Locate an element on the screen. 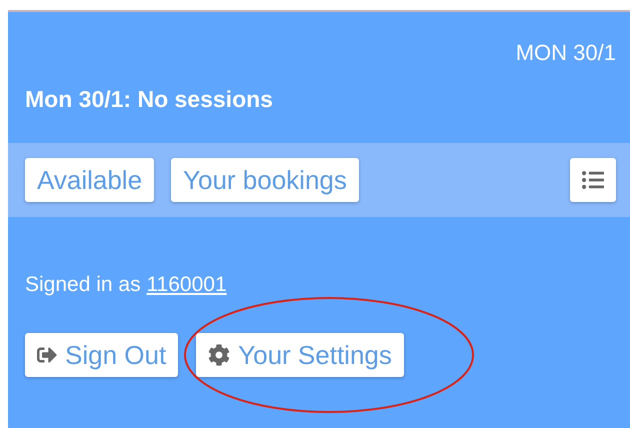 The width and height of the screenshot is (630, 428). signed-in-text: Signed in as 1160001 is located at coordinates (126, 285).